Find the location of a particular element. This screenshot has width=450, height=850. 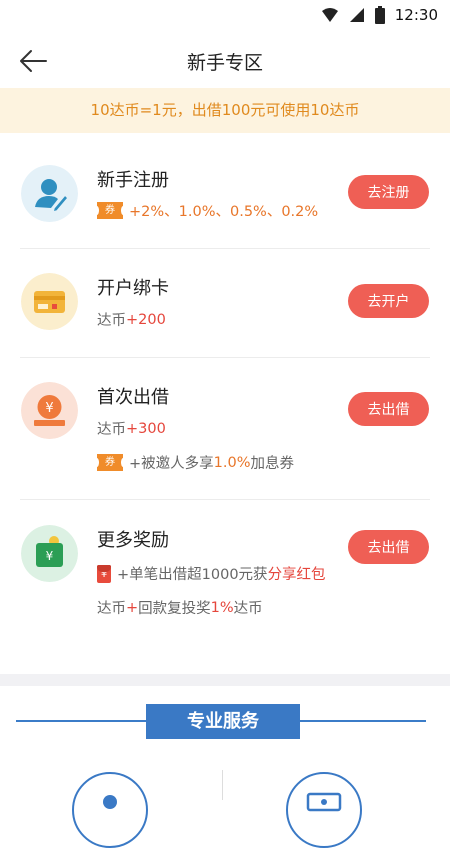

header: 新手专区 is located at coordinates (225, 60).